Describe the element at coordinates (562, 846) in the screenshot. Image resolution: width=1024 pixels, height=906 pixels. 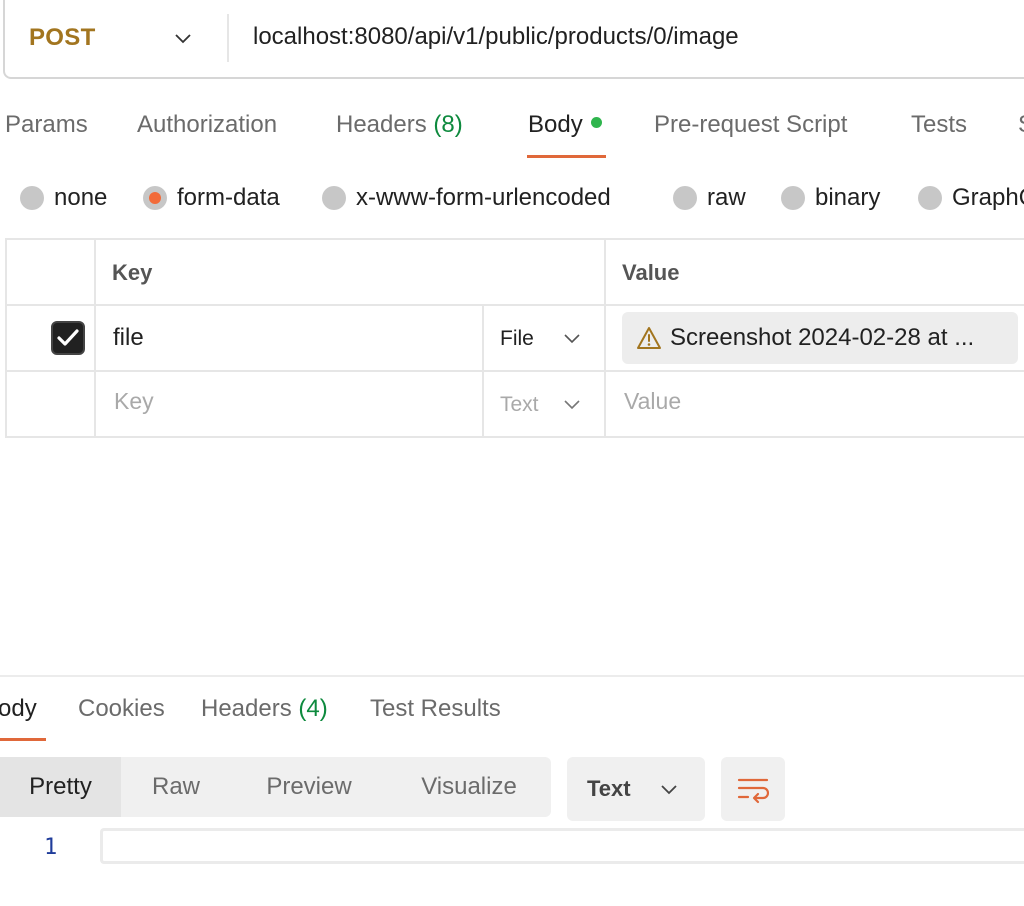
I see `response-editor` at that location.